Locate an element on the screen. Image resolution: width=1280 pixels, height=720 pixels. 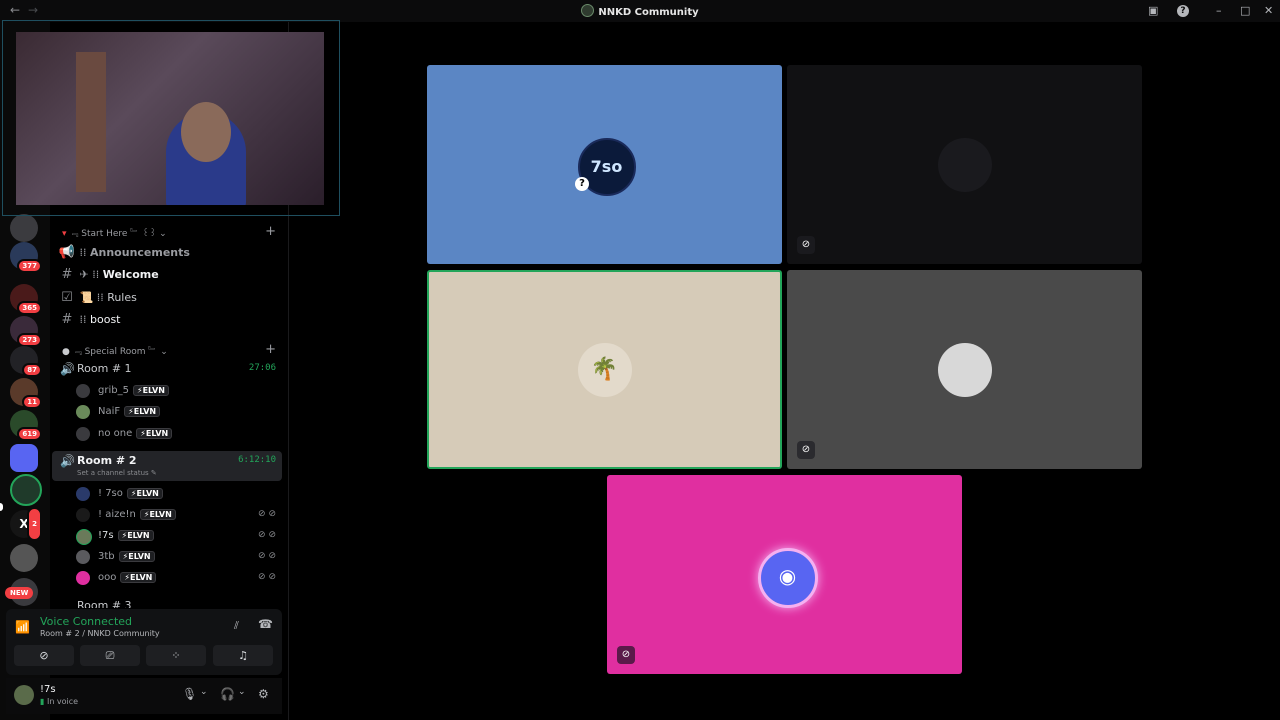
speaker-icon: 🔊 is located at coordinates (67, 369).